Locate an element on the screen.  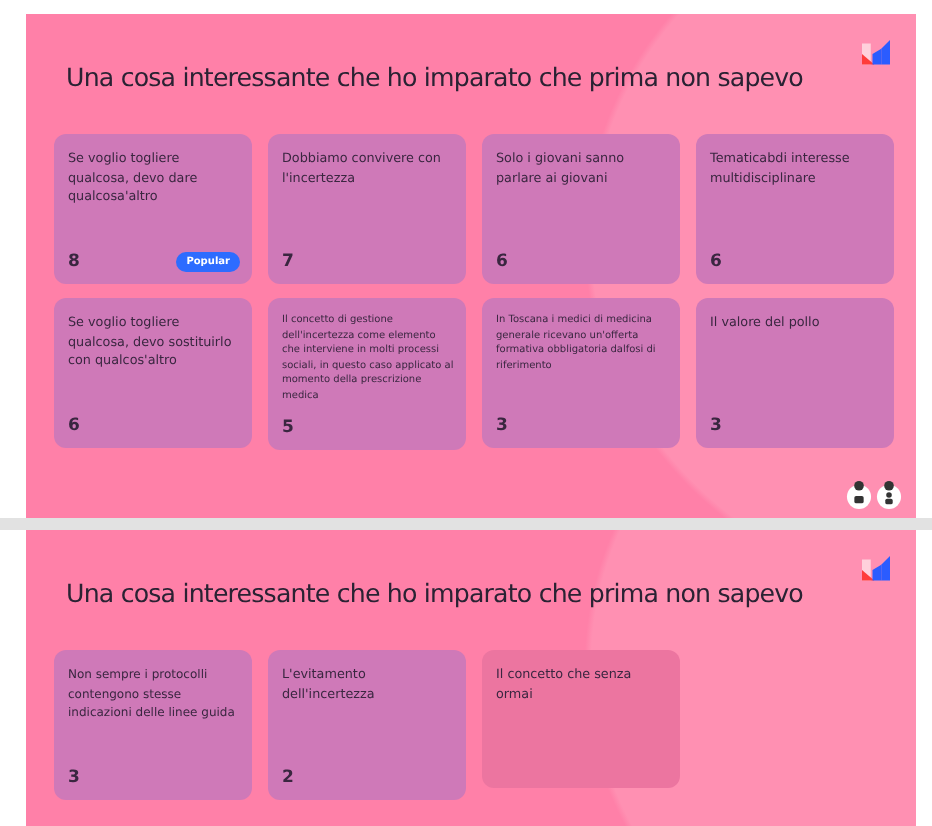
vote-count: 2 is located at coordinates (288, 778).